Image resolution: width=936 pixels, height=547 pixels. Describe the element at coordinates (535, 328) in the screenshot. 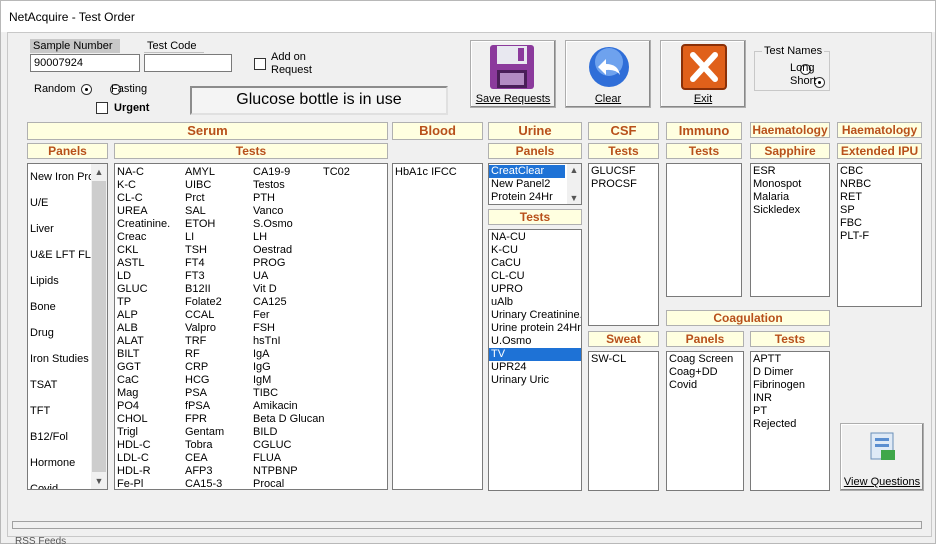

I see `urine-test-item: Urine protein 24Hr` at that location.